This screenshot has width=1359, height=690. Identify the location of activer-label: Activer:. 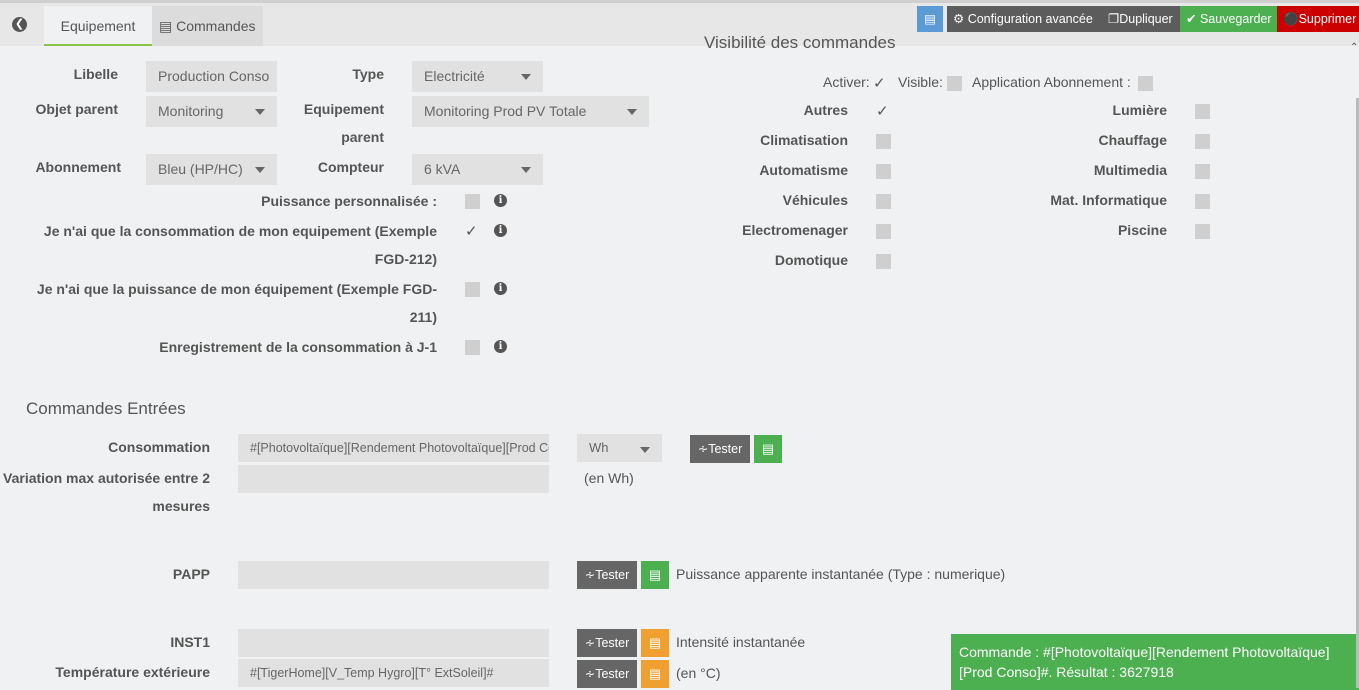
(846, 82).